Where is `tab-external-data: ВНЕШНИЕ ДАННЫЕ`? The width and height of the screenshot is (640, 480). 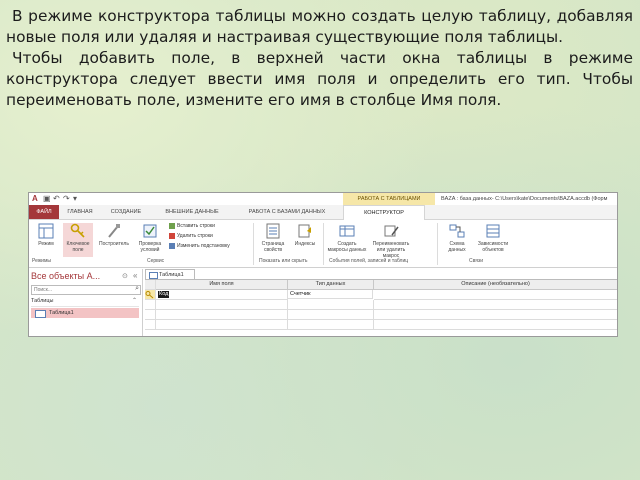 tab-external-data: ВНЕШНИЕ ДАННЫЕ is located at coordinates (192, 212).